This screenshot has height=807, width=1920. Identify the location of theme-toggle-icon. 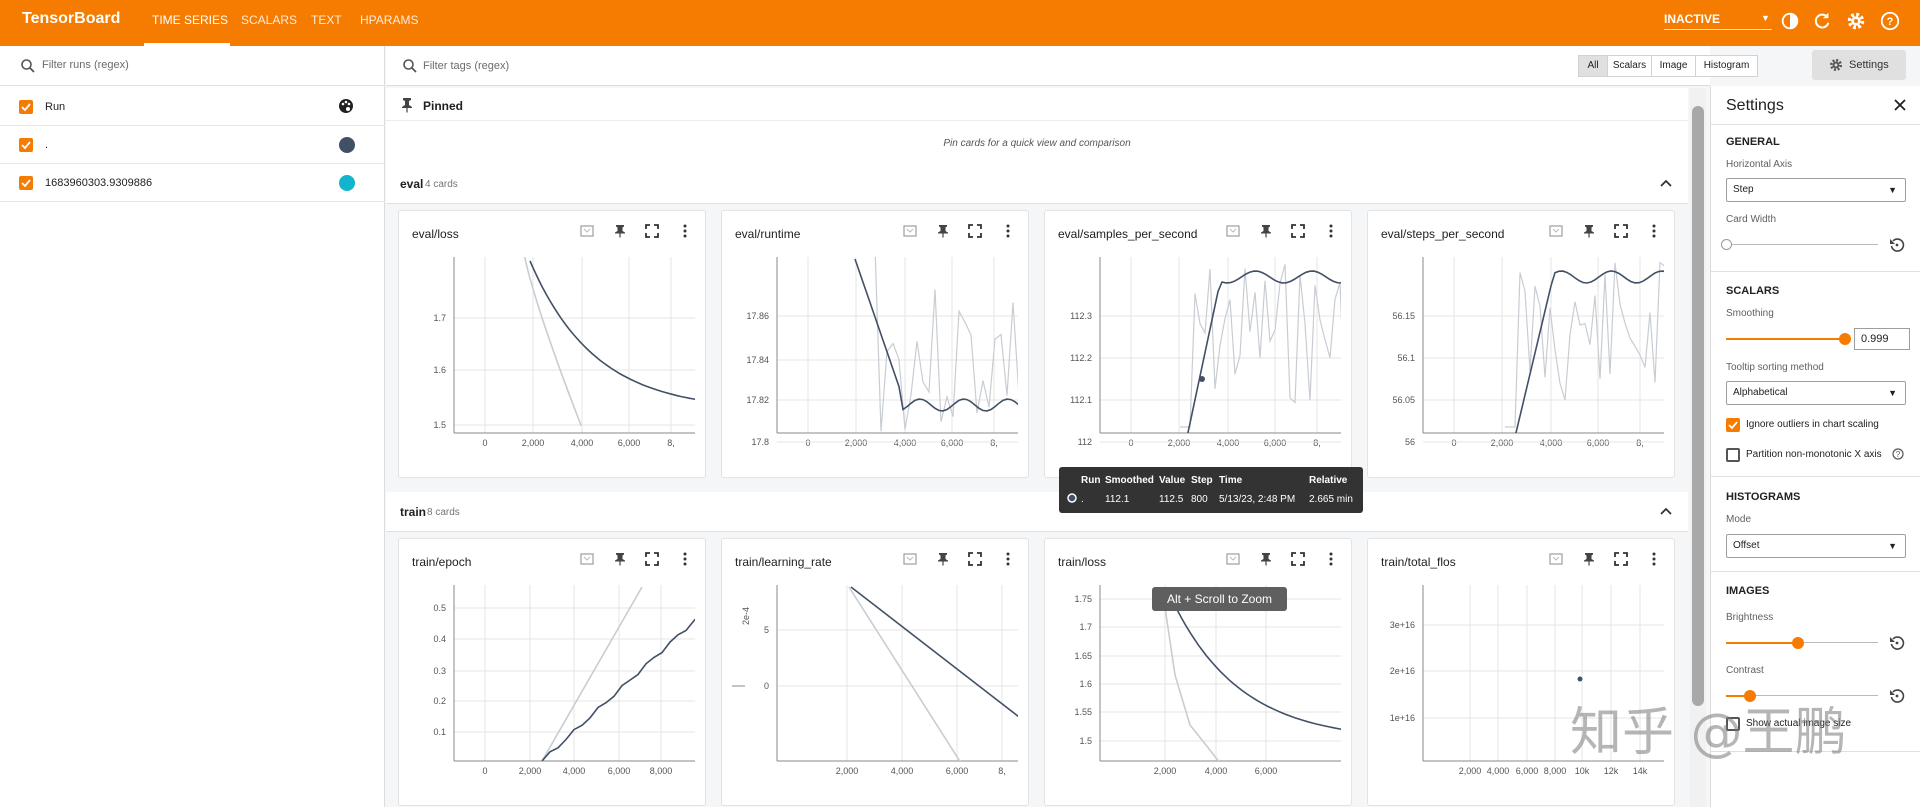
(1790, 21).